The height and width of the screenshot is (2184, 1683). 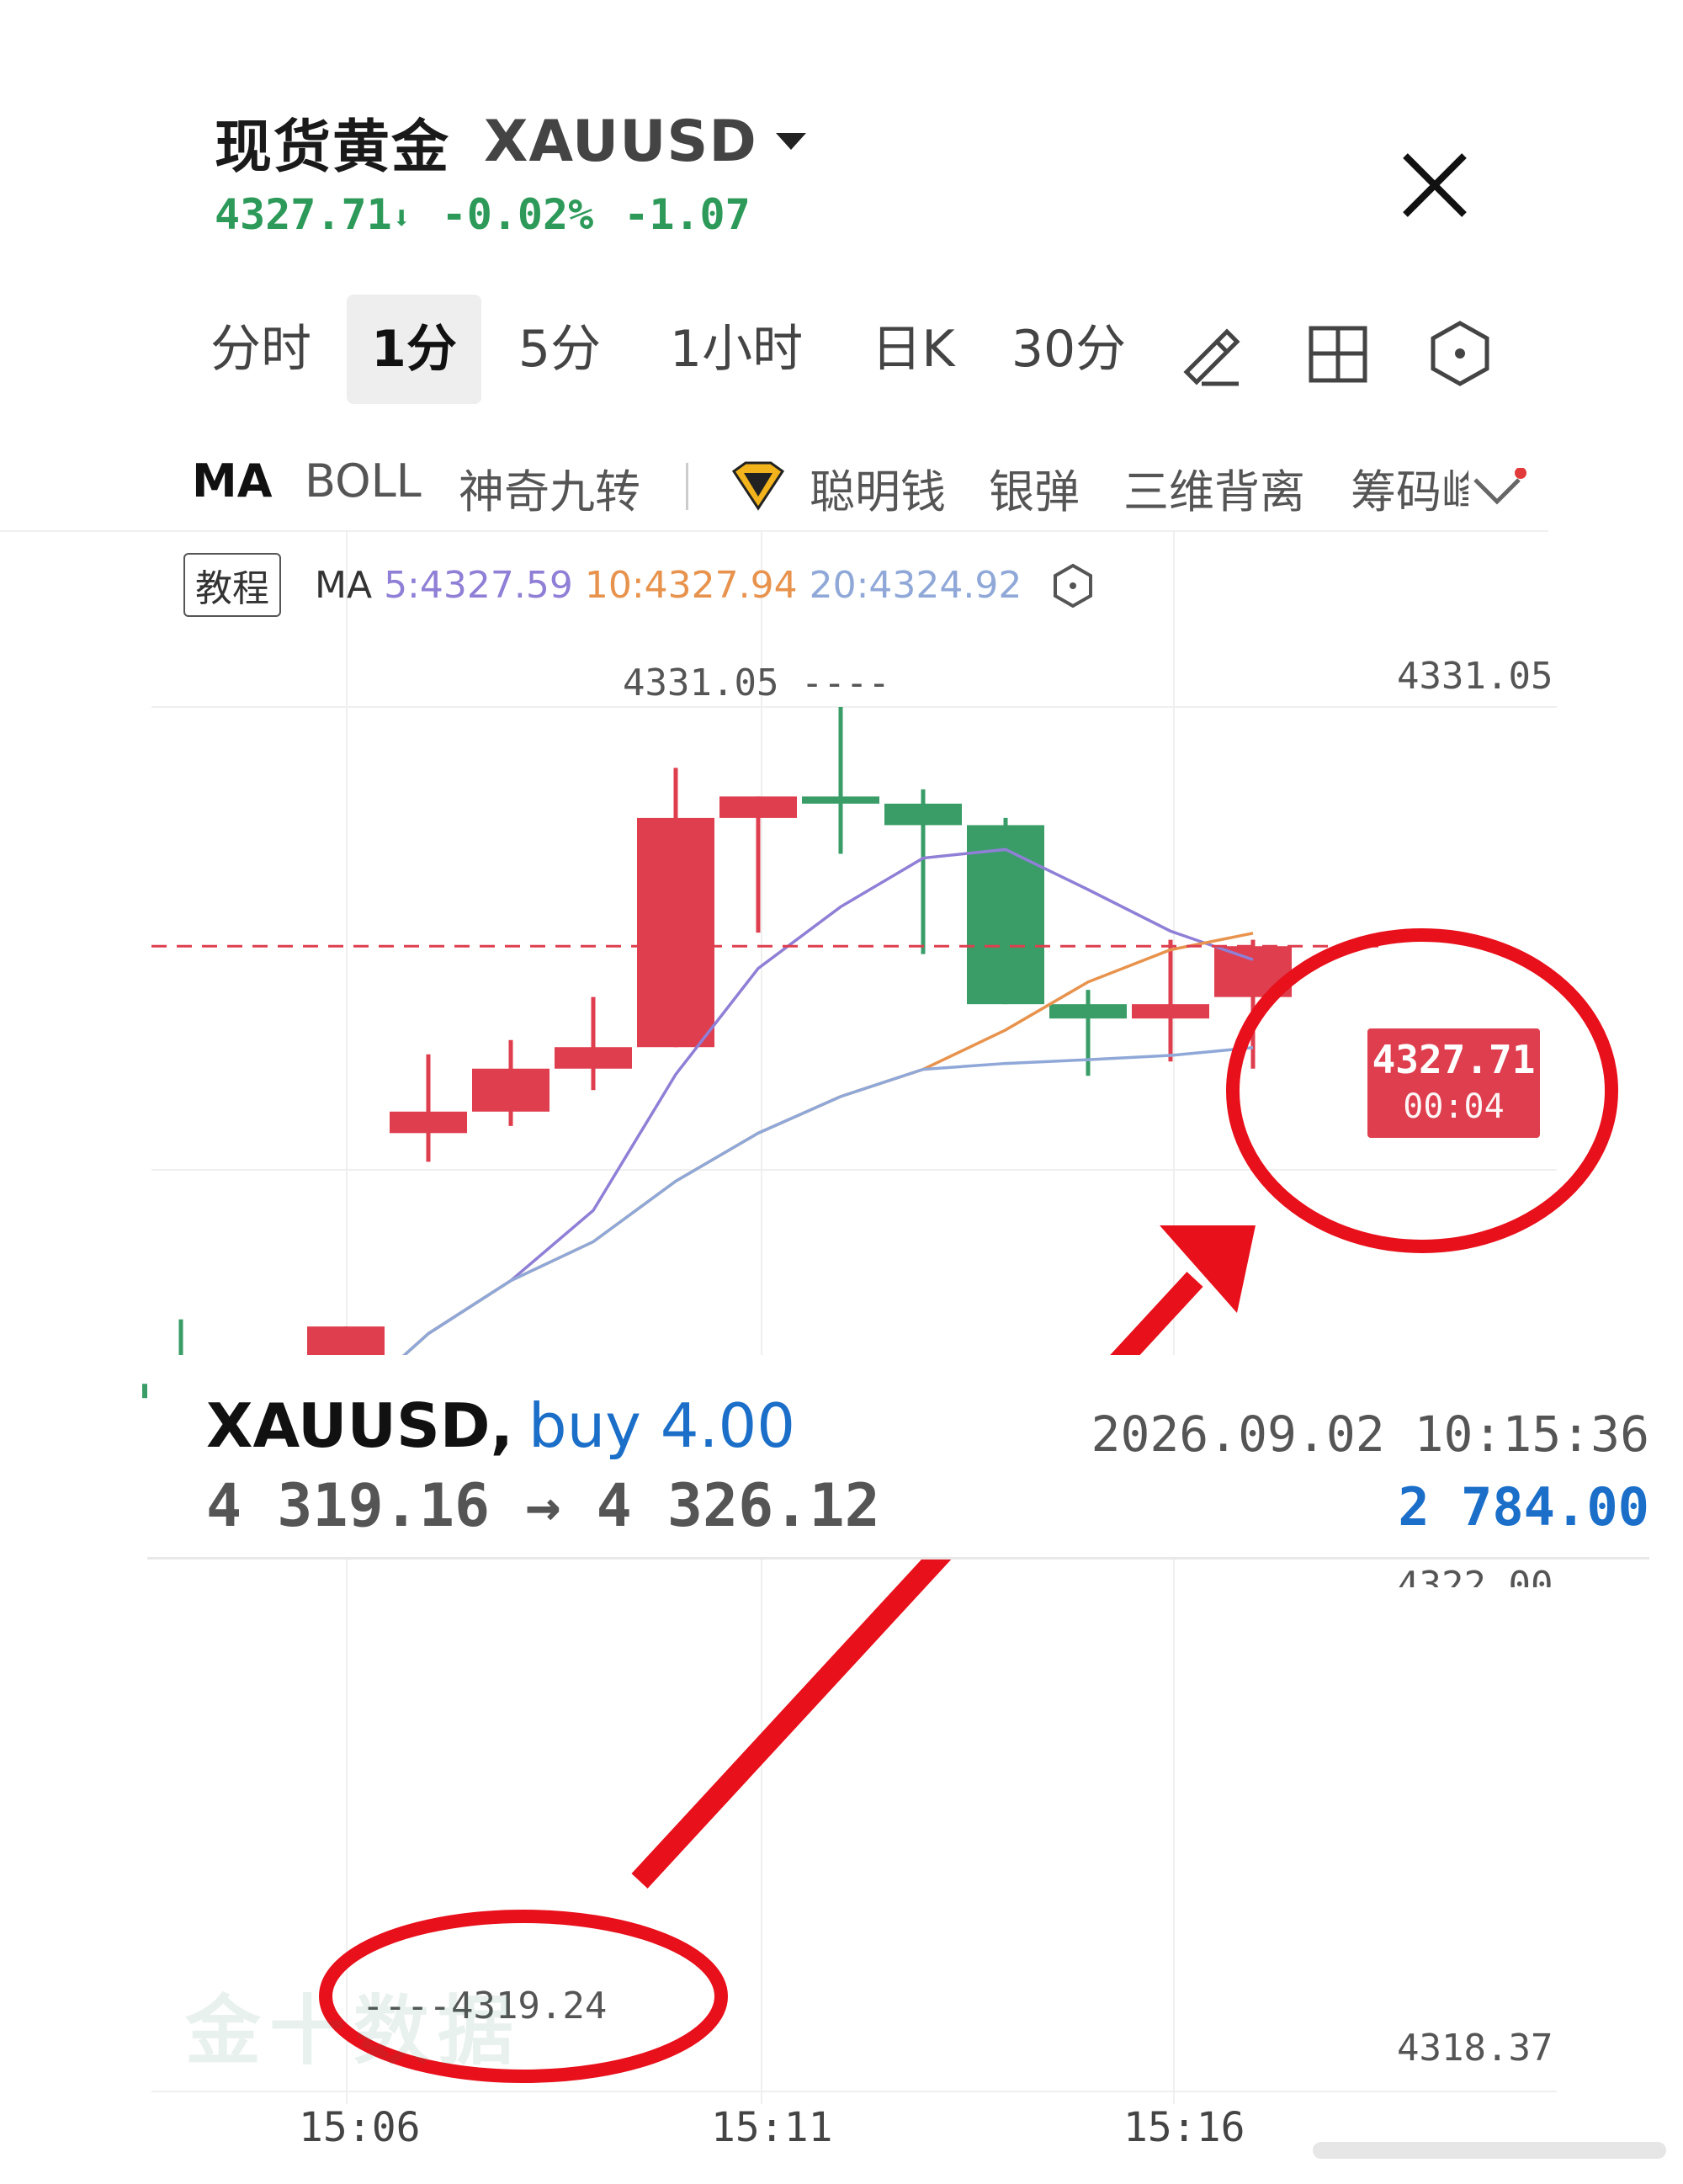 I want to click on diamond-vip-icon, so click(x=758, y=486).